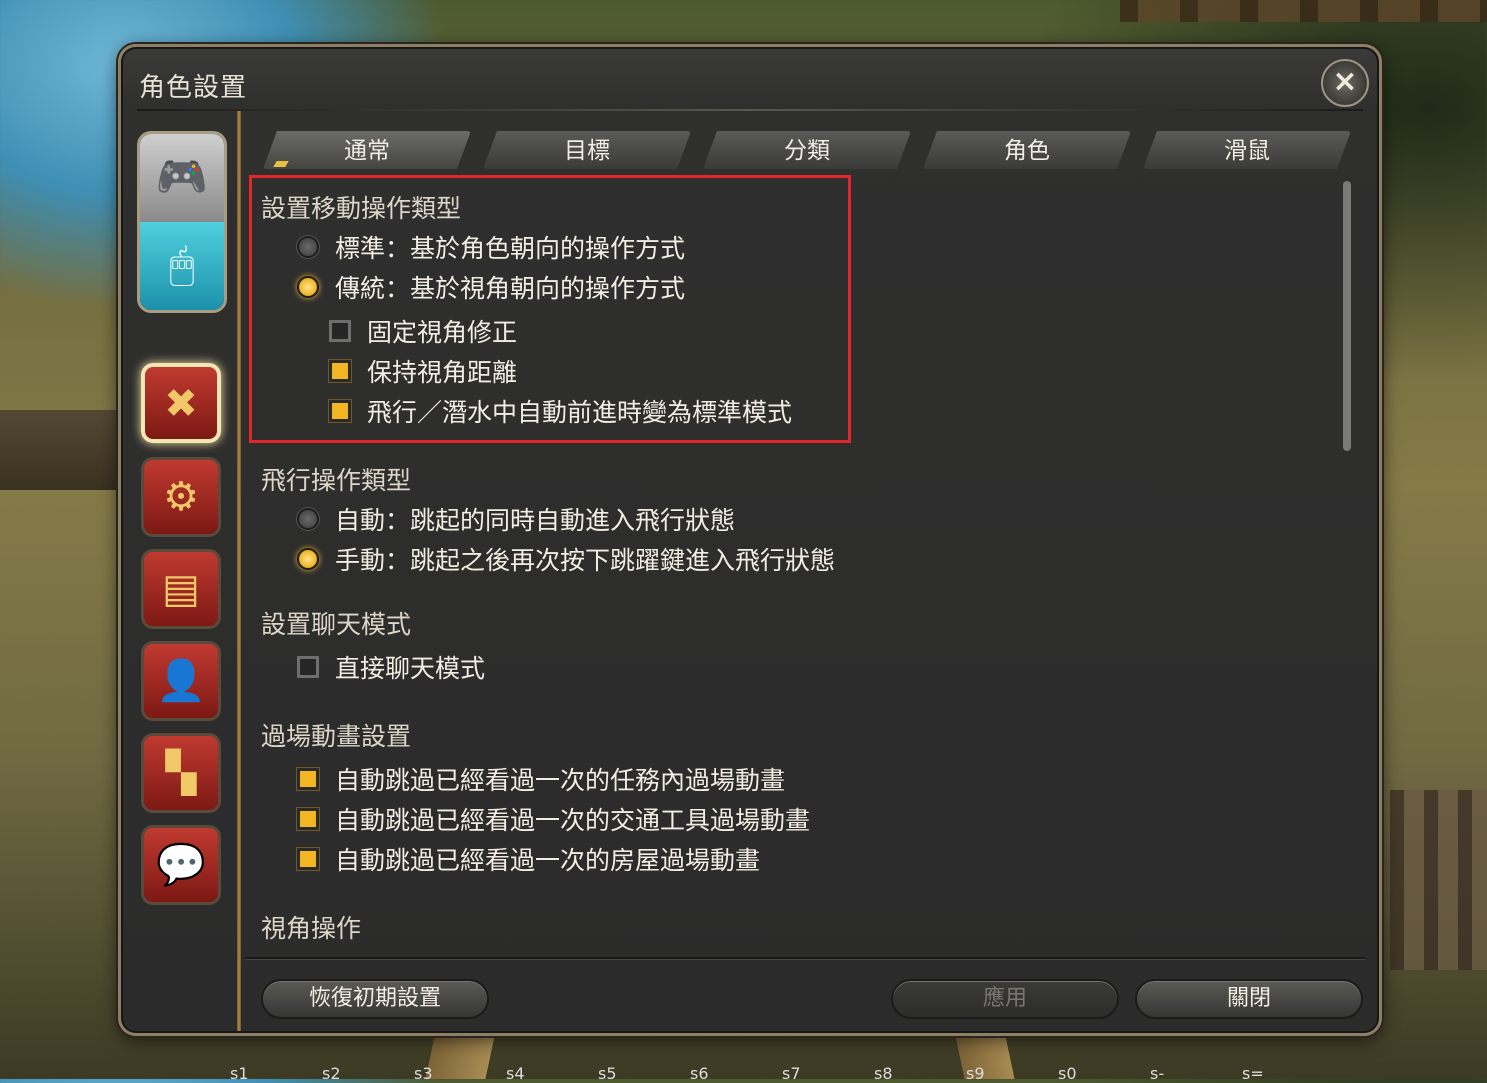 This screenshot has width=1487, height=1083. What do you see at coordinates (791, 1073) in the screenshot?
I see `hotbar-label: s7` at bounding box center [791, 1073].